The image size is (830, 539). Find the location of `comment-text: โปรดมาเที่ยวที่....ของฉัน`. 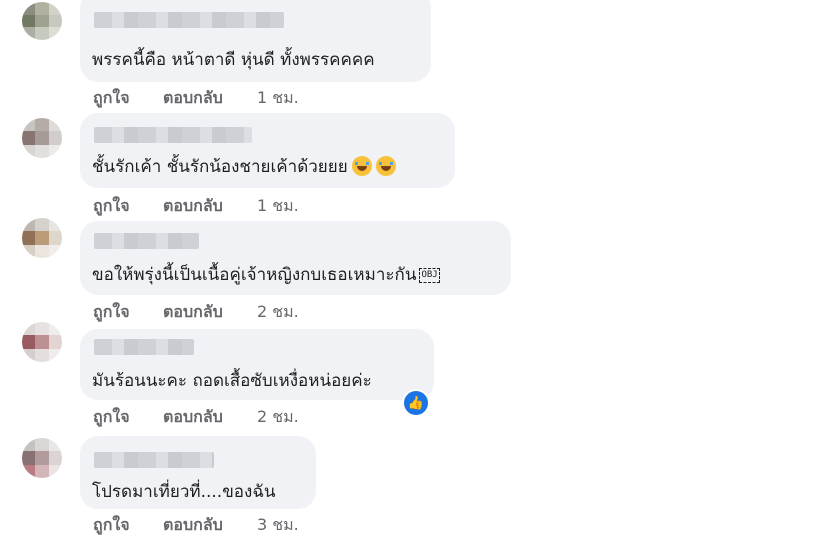

comment-text: โปรดมาเที่ยวที่....ของฉัน is located at coordinates (184, 492).